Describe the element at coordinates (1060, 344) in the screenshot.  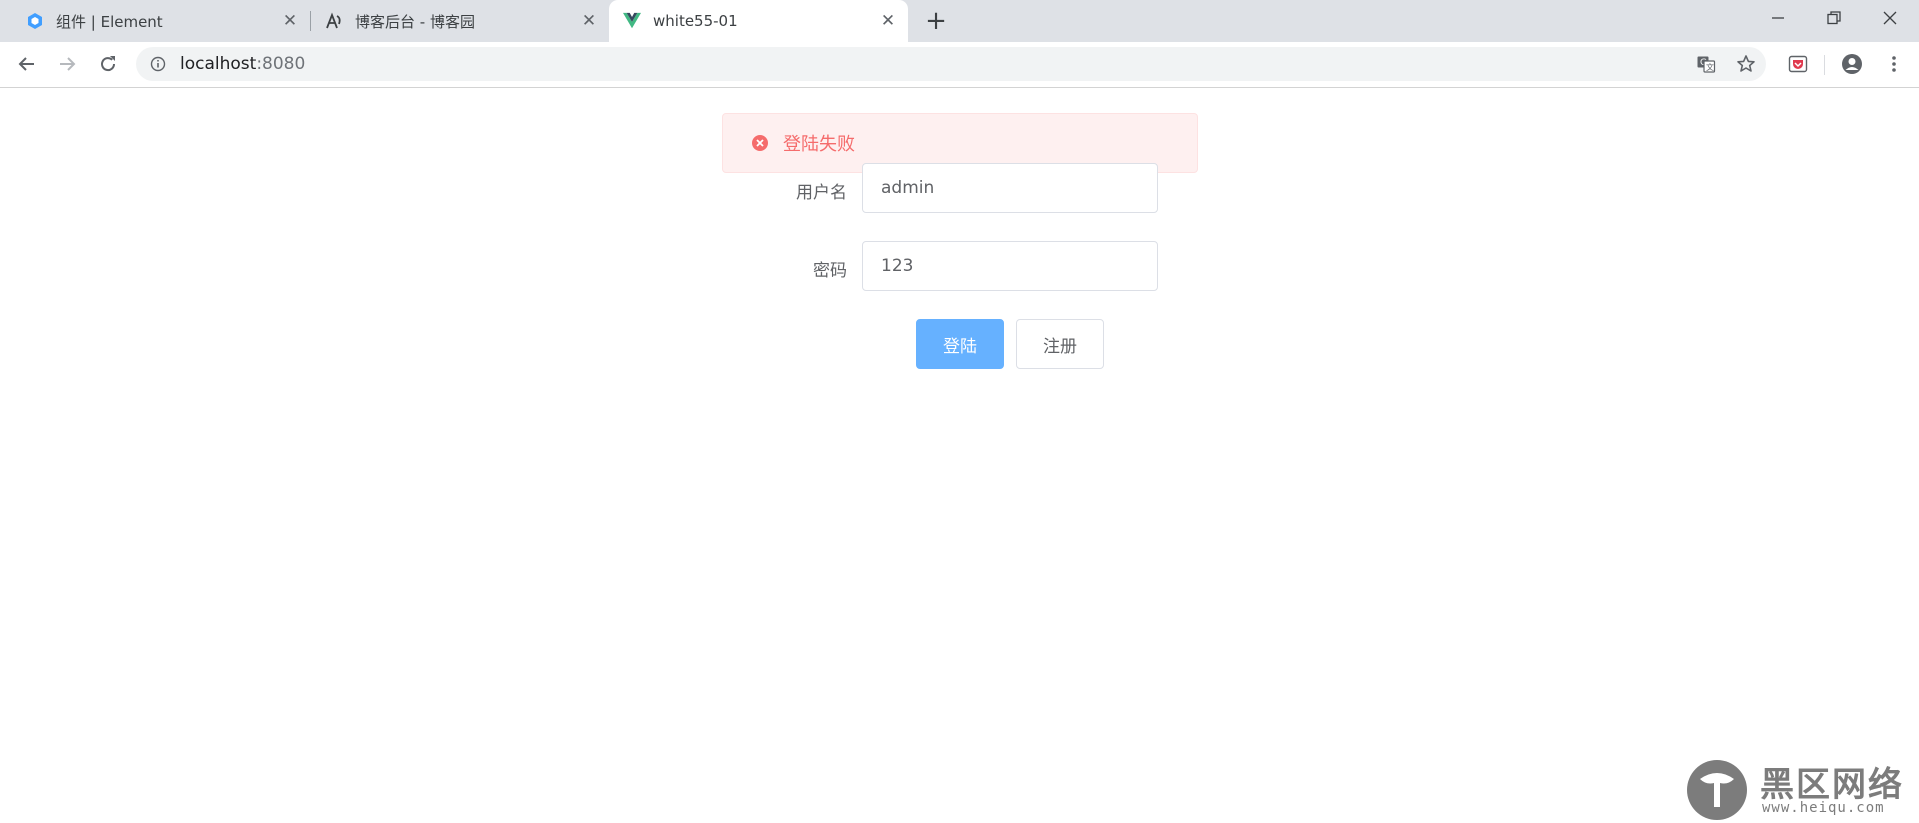
I see `register-button: 注册` at that location.